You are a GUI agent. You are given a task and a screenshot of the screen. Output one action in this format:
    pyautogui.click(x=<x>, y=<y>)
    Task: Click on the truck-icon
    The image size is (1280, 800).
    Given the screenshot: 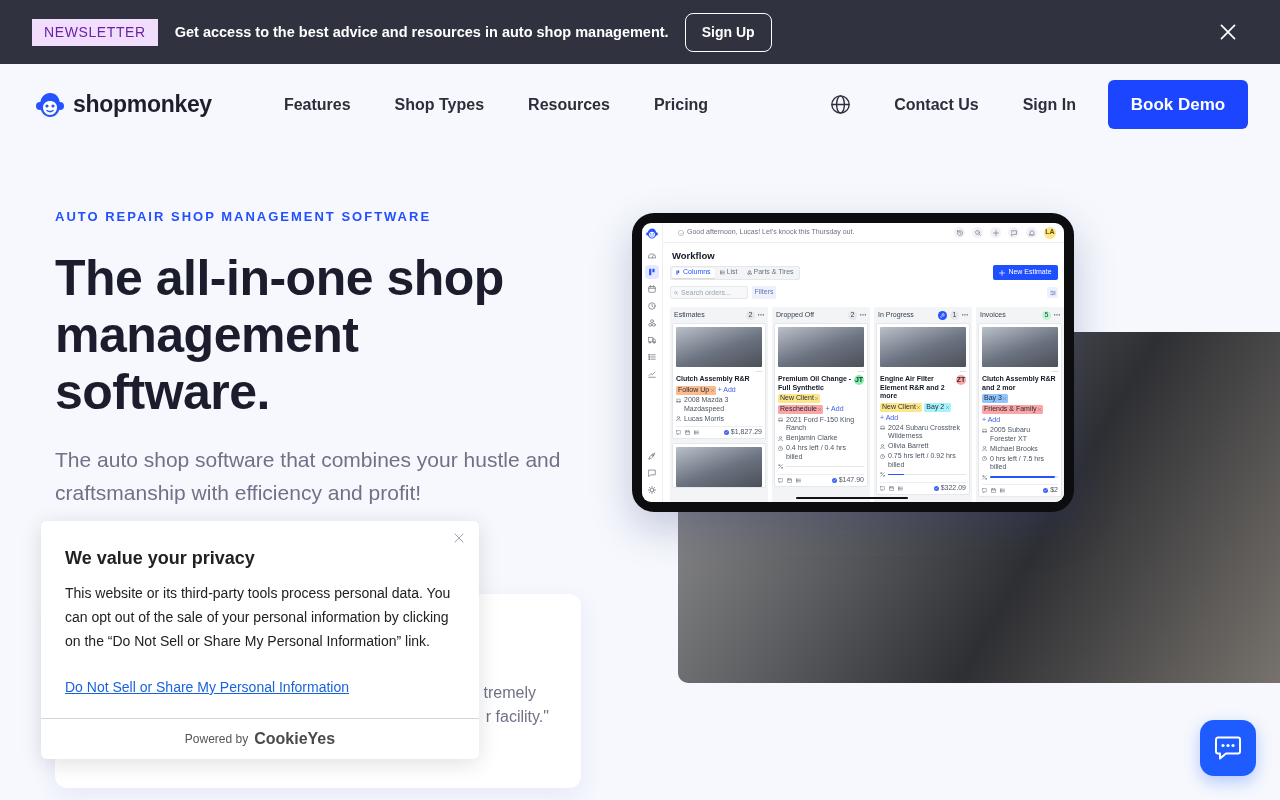 What is the action you would take?
    pyautogui.click(x=652, y=340)
    